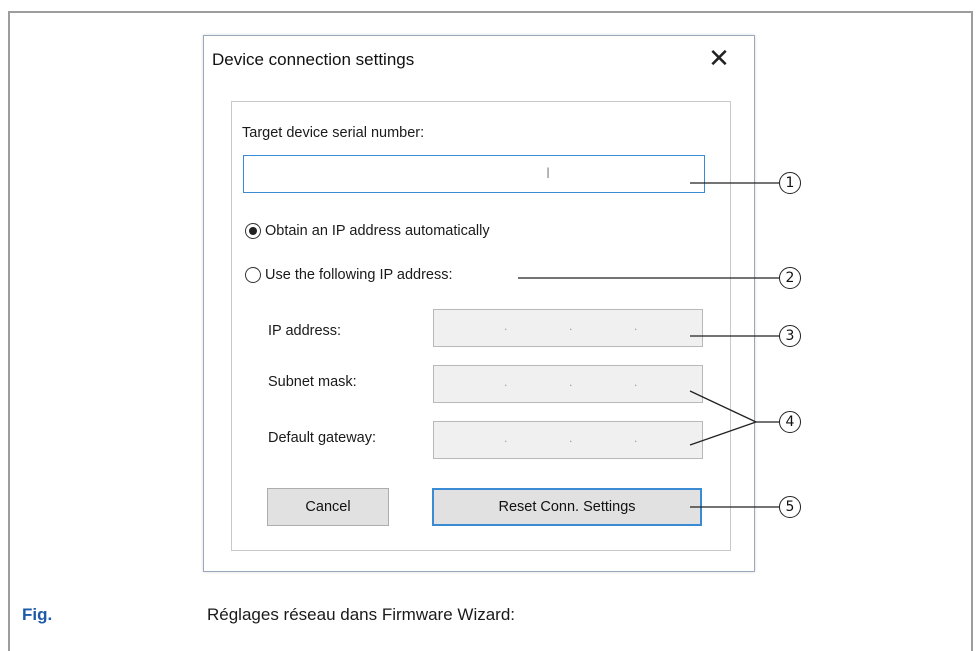 This screenshot has width=979, height=651. What do you see at coordinates (790, 183) in the screenshot?
I see `callout-1: 1` at bounding box center [790, 183].